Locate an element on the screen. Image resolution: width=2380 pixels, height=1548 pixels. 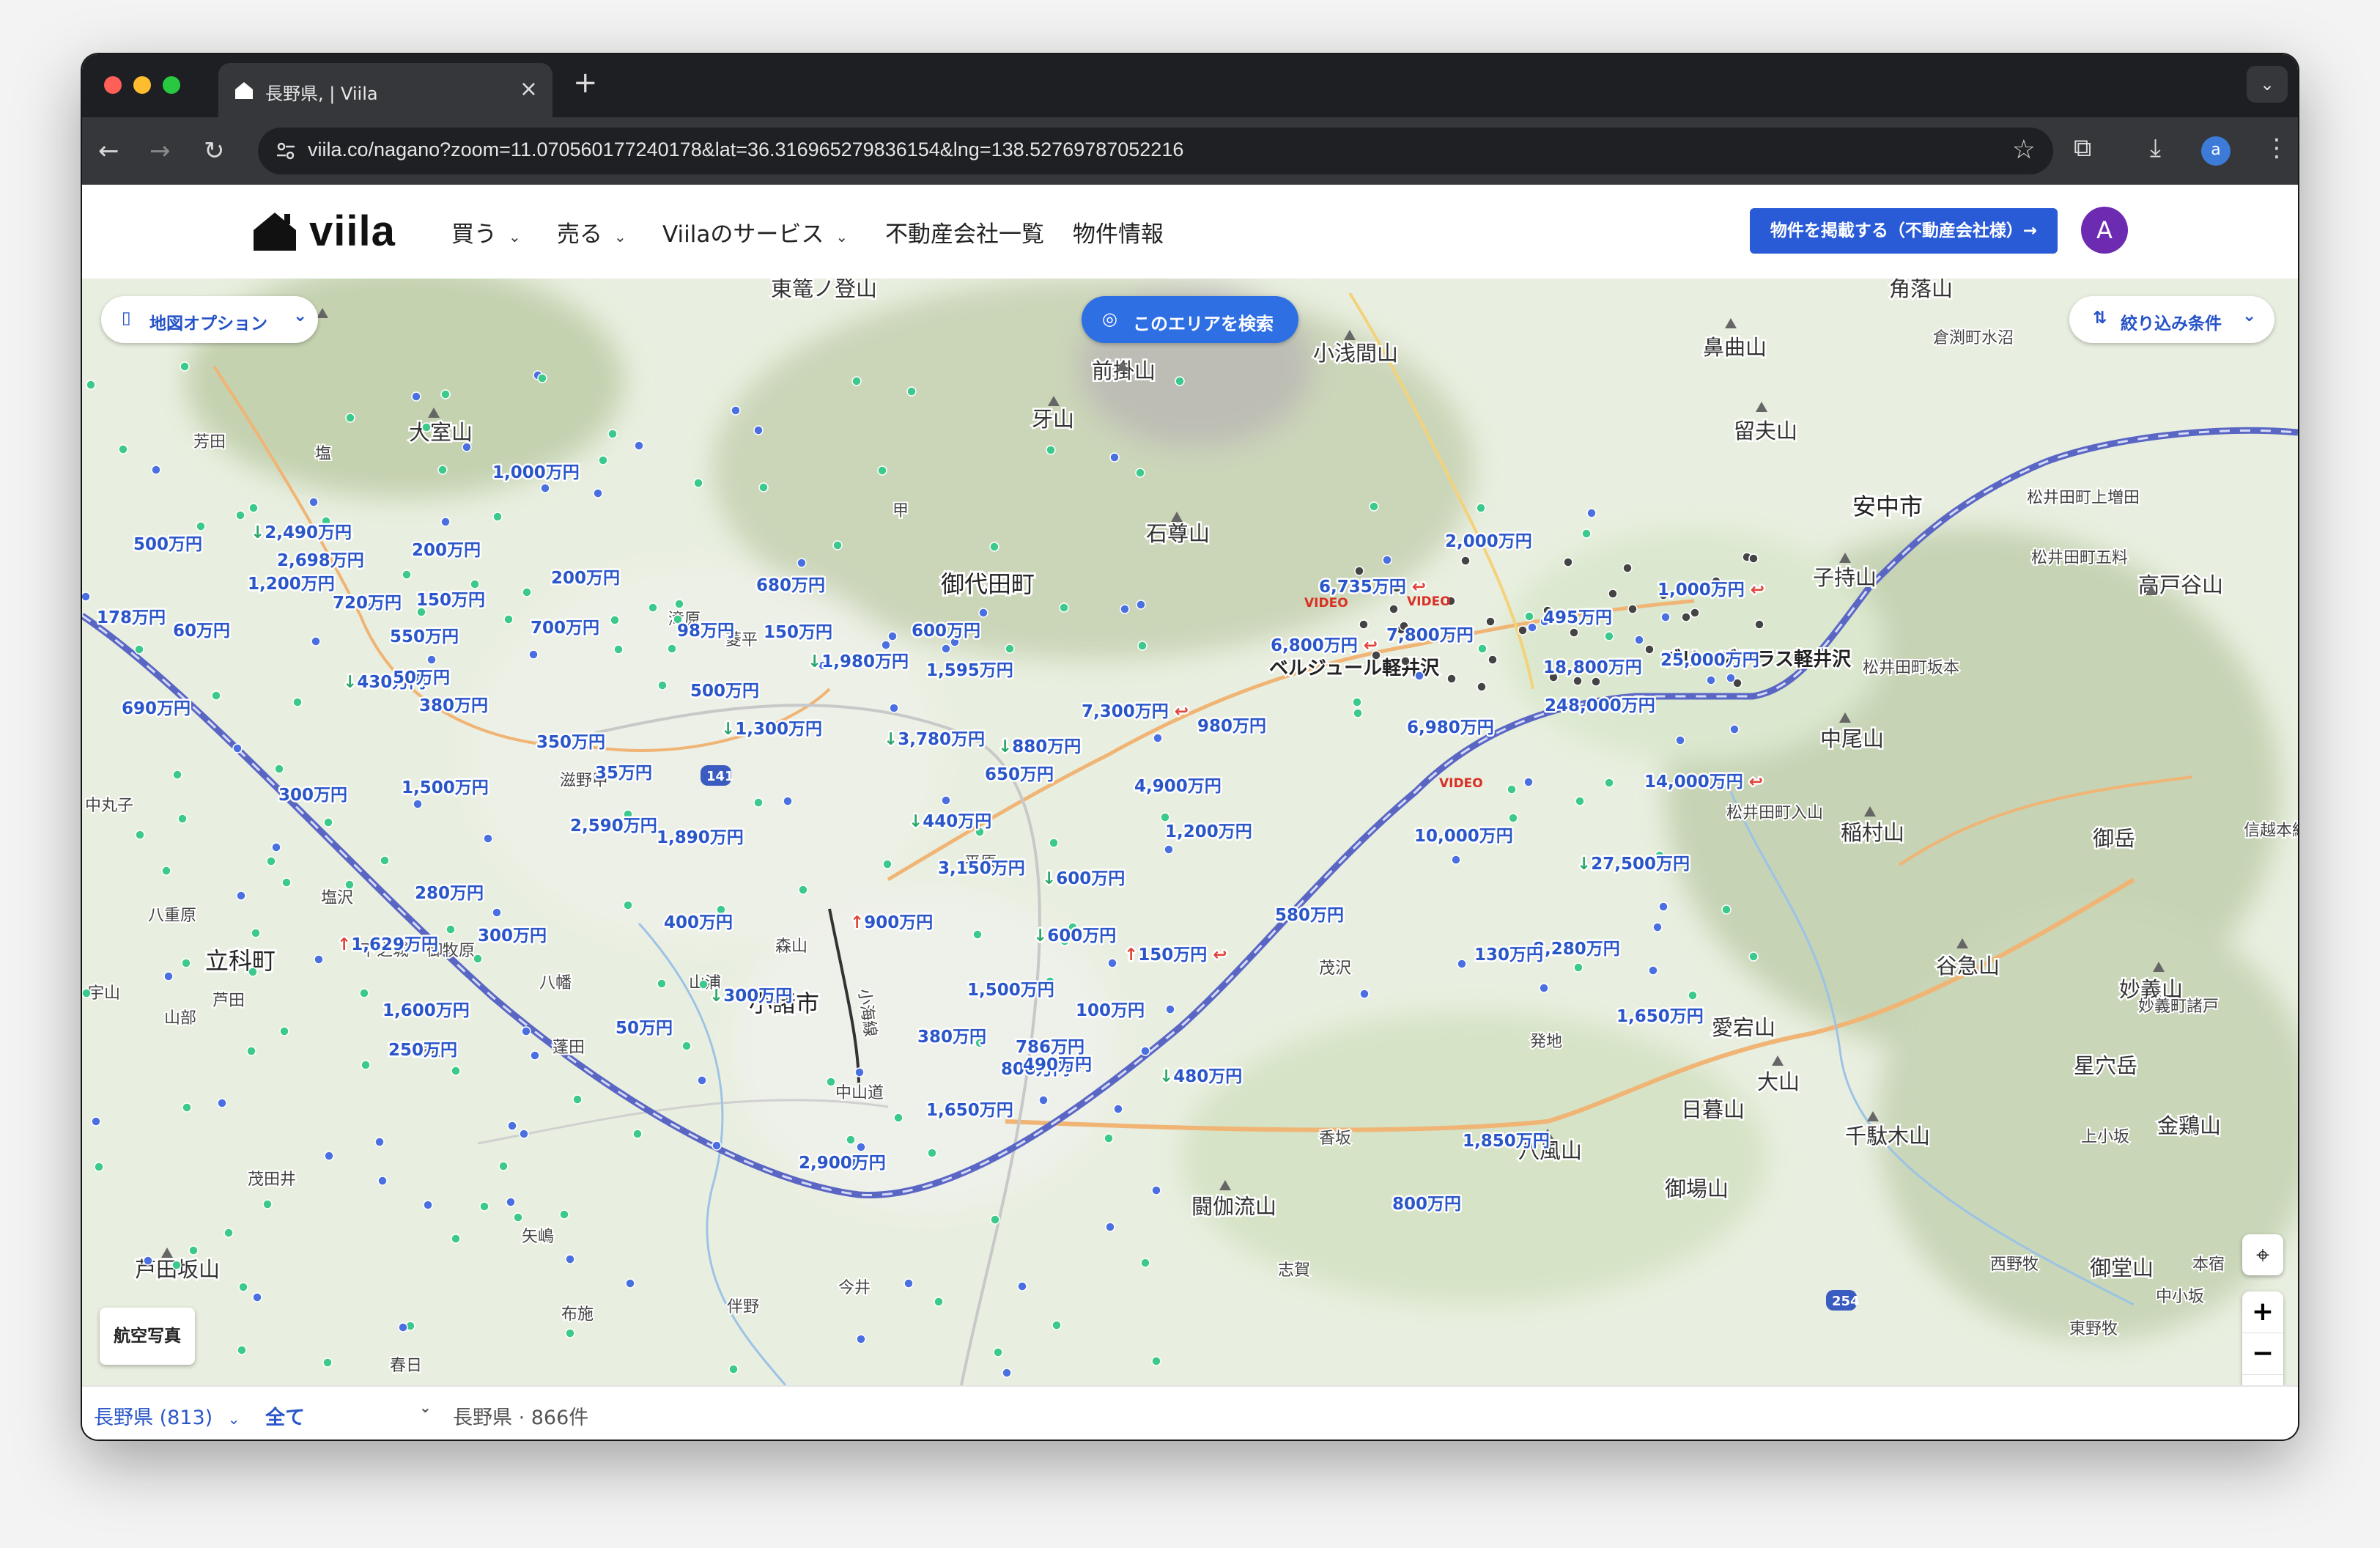
reload-icon: ↻ is located at coordinates (214, 151).